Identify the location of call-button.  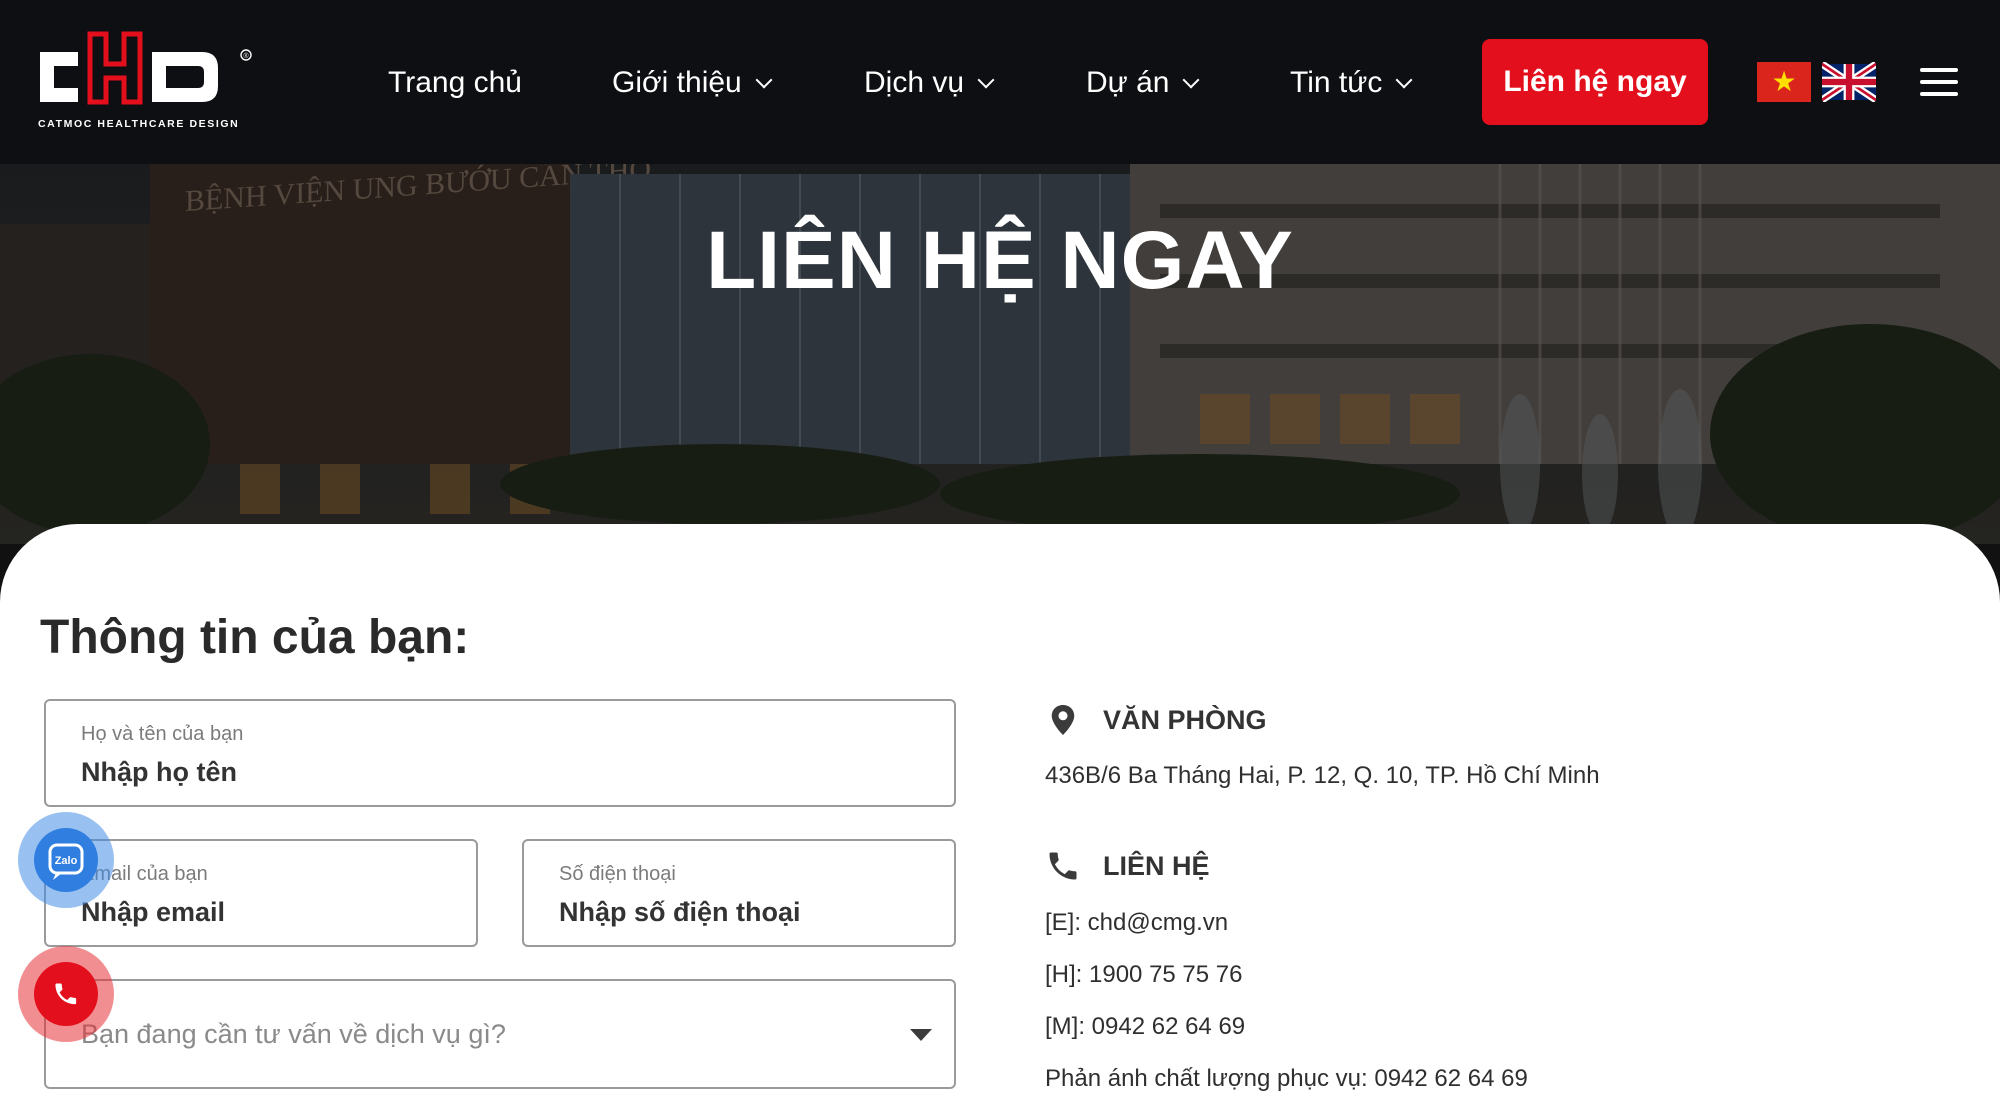
(66, 994).